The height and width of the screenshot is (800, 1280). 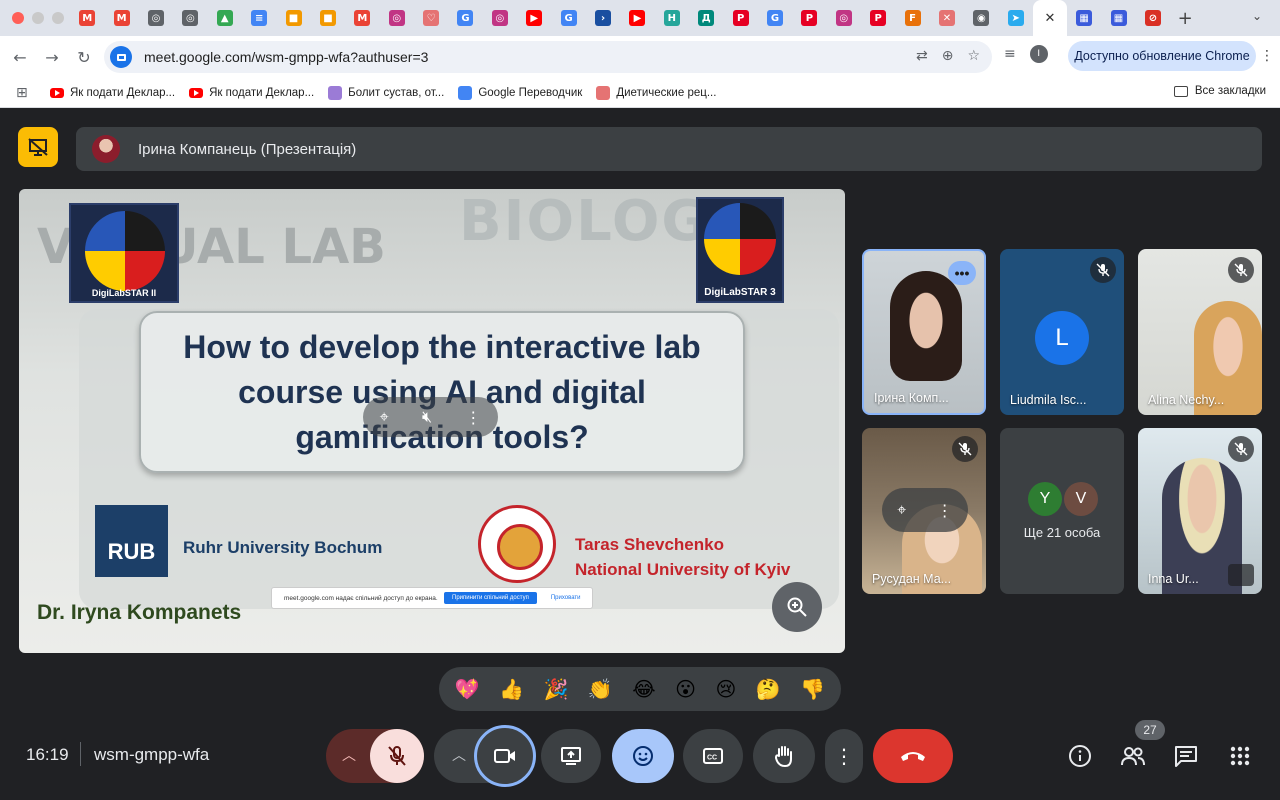 What do you see at coordinates (1016, 18) in the screenshot?
I see `browser-tab: ➤` at bounding box center [1016, 18].